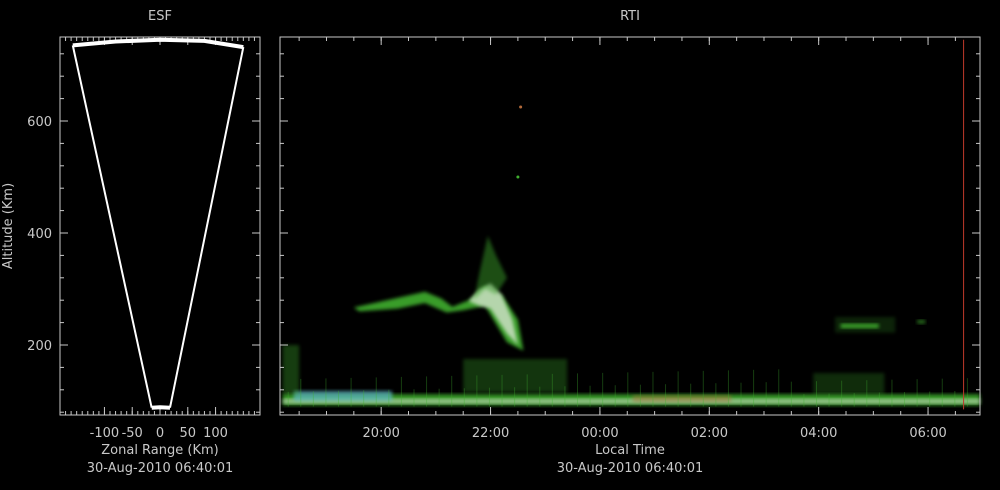 Image resolution: width=1000 pixels, height=490 pixels. I want to click on x-tick-label: 50, so click(188, 433).